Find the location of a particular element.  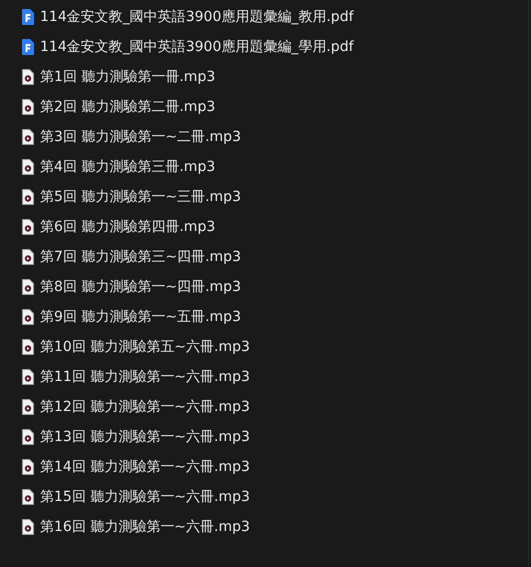

file-name: 第12回 聽力測驗第一~六冊.mp3 is located at coordinates (145, 407).